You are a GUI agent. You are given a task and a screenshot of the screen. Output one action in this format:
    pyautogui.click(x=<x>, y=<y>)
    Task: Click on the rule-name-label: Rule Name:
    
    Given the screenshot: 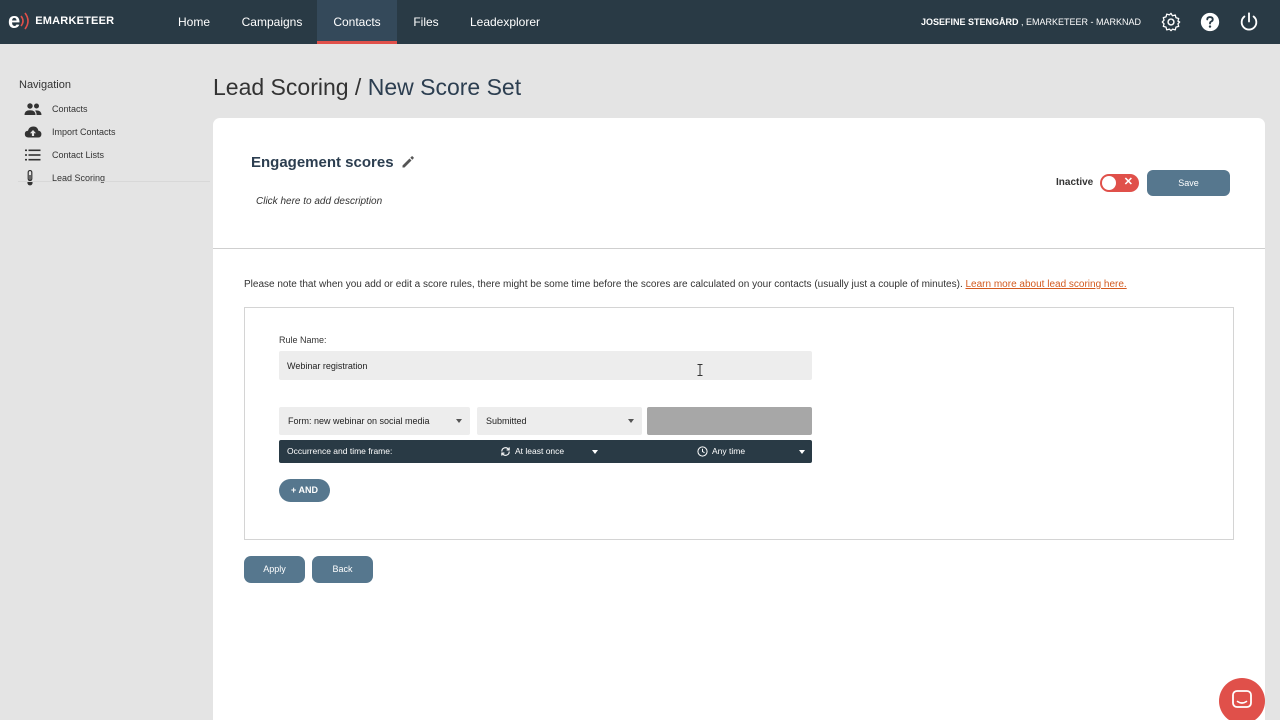 What is the action you would take?
    pyautogui.click(x=303, y=340)
    